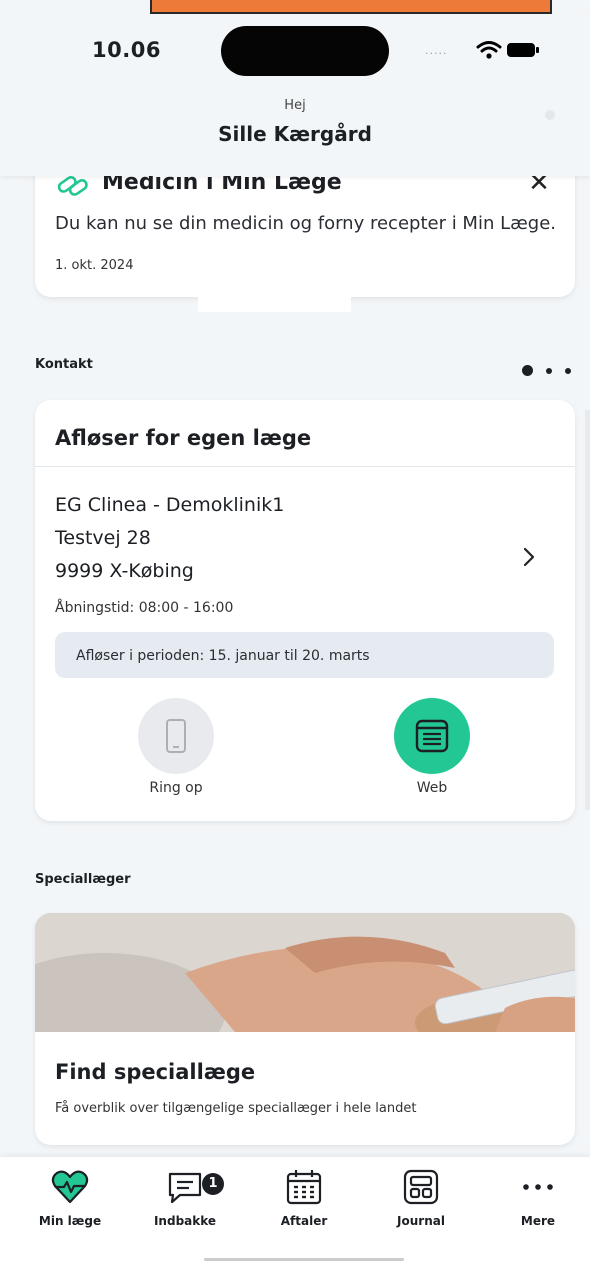  I want to click on next-card-peek, so click(587, 610).